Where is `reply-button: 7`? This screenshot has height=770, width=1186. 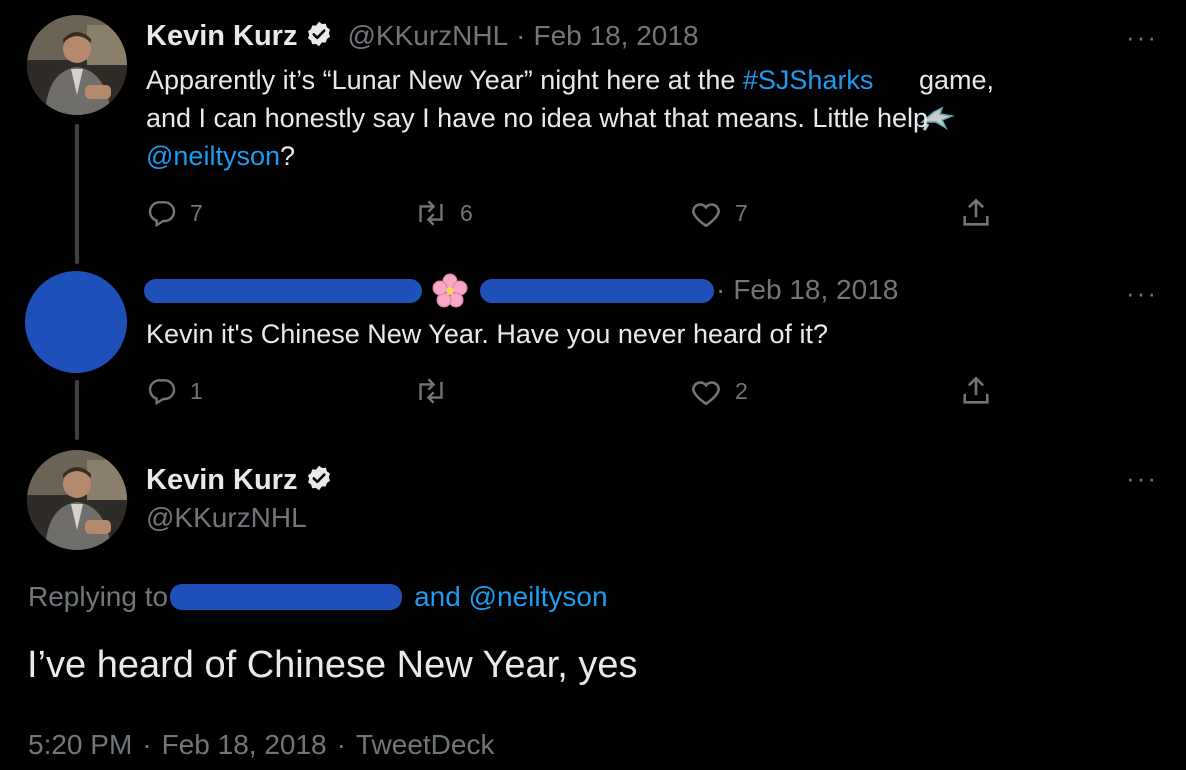
reply-button: 7 is located at coordinates (174, 213).